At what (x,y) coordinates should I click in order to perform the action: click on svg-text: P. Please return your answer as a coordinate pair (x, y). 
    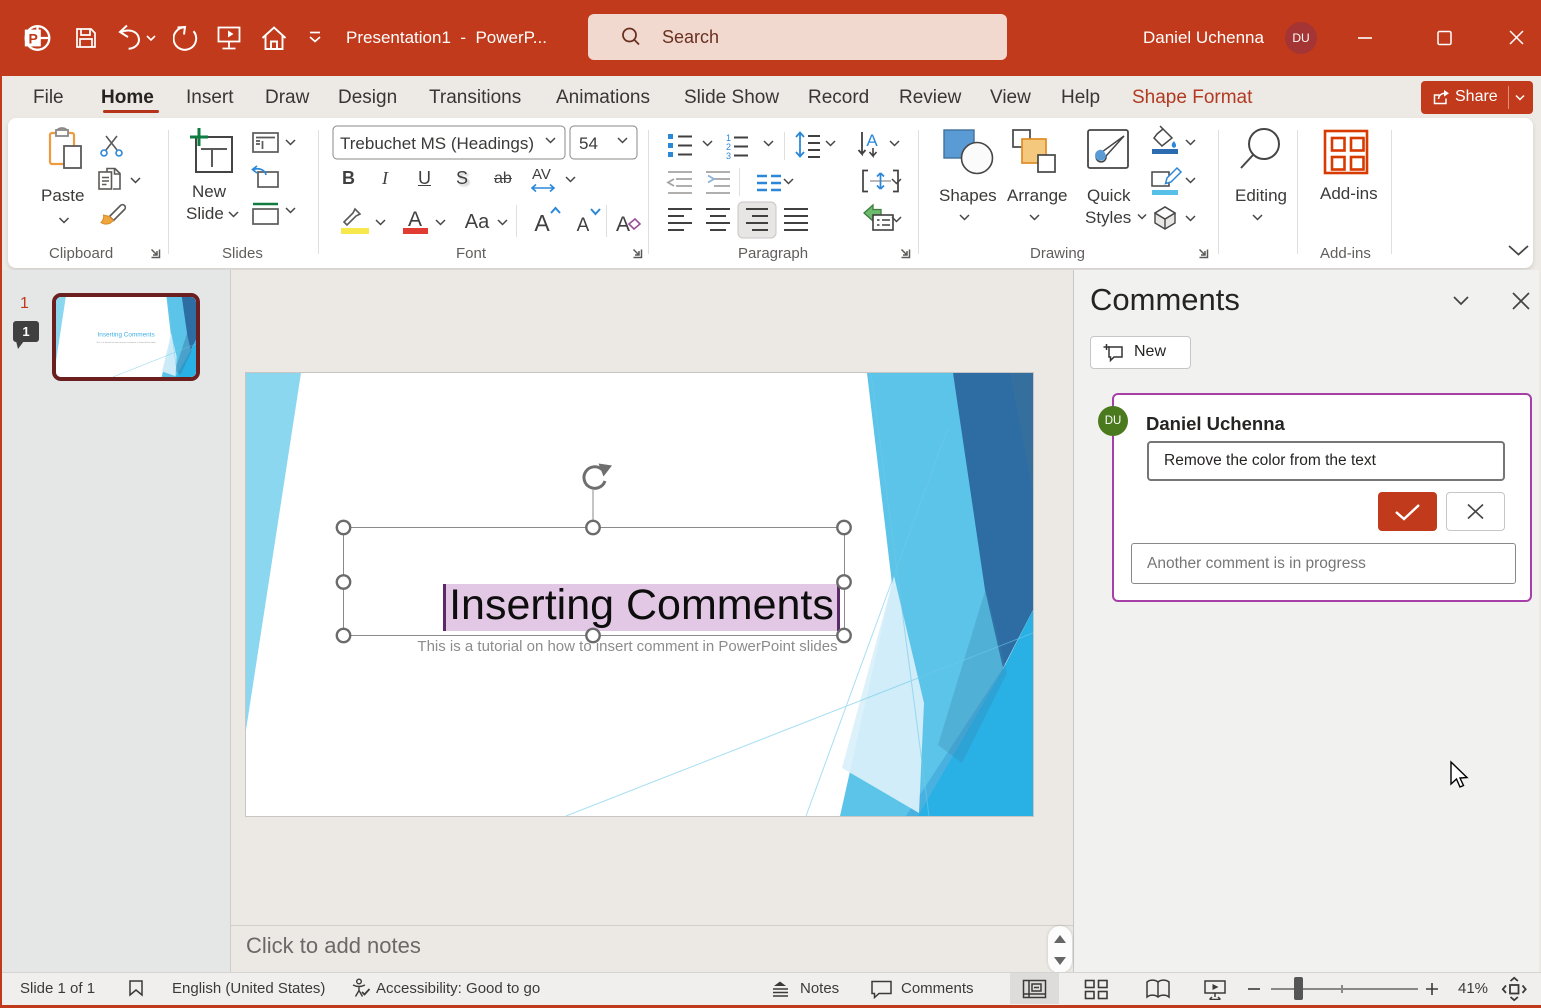
    Looking at the image, I should click on (33, 38).